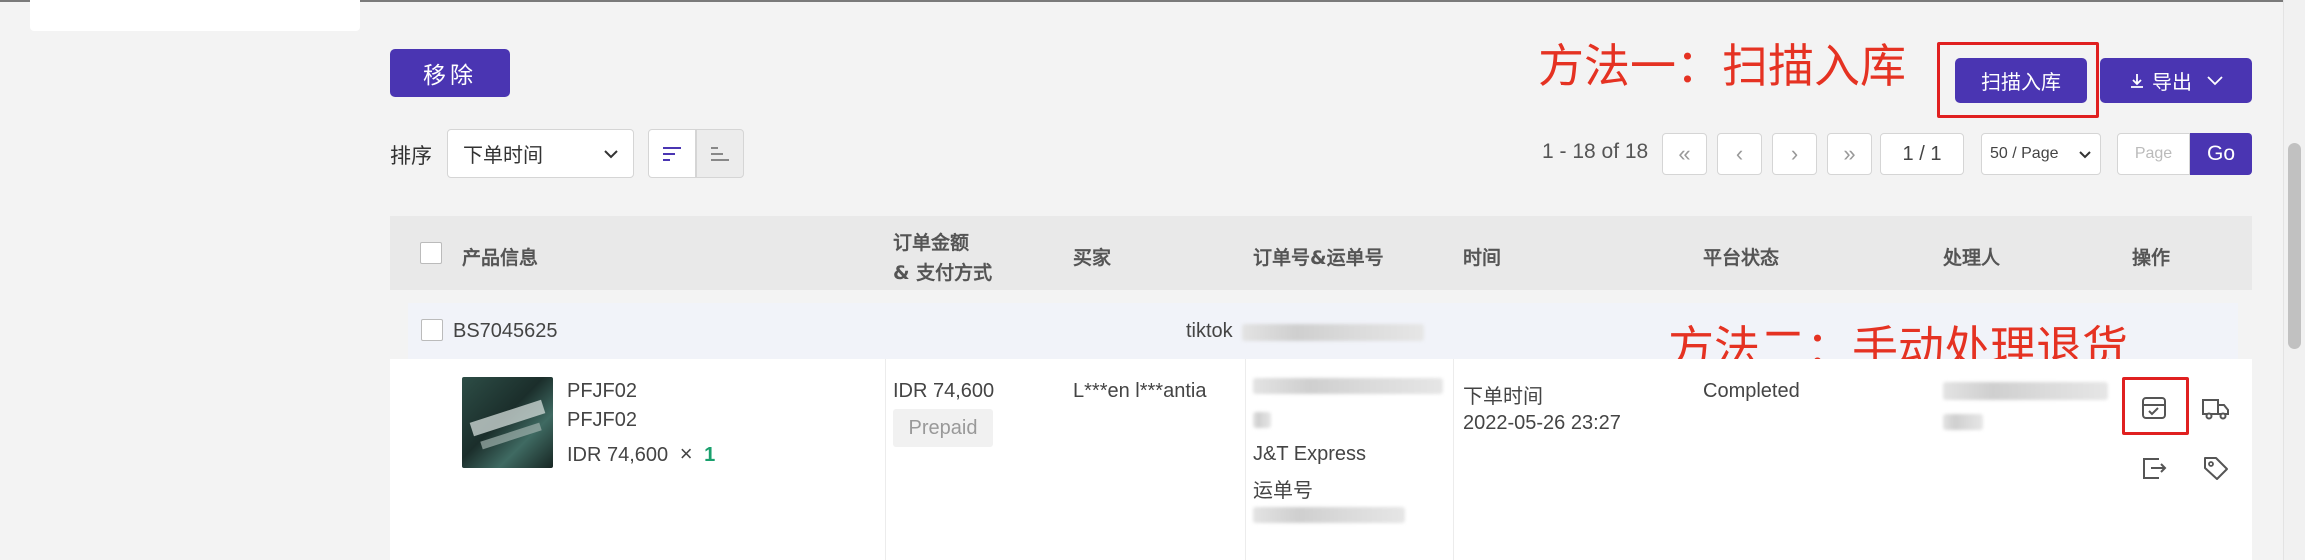  What do you see at coordinates (618, 455) in the screenshot?
I see `product-price: IDR 74,600` at bounding box center [618, 455].